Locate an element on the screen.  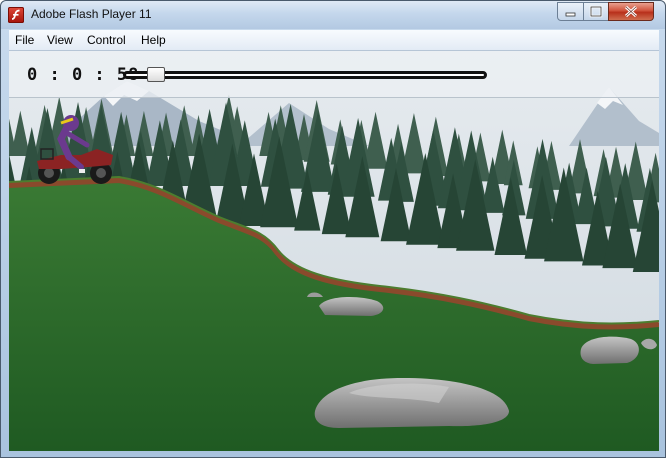
menu-control: Control is located at coordinates (106, 40).